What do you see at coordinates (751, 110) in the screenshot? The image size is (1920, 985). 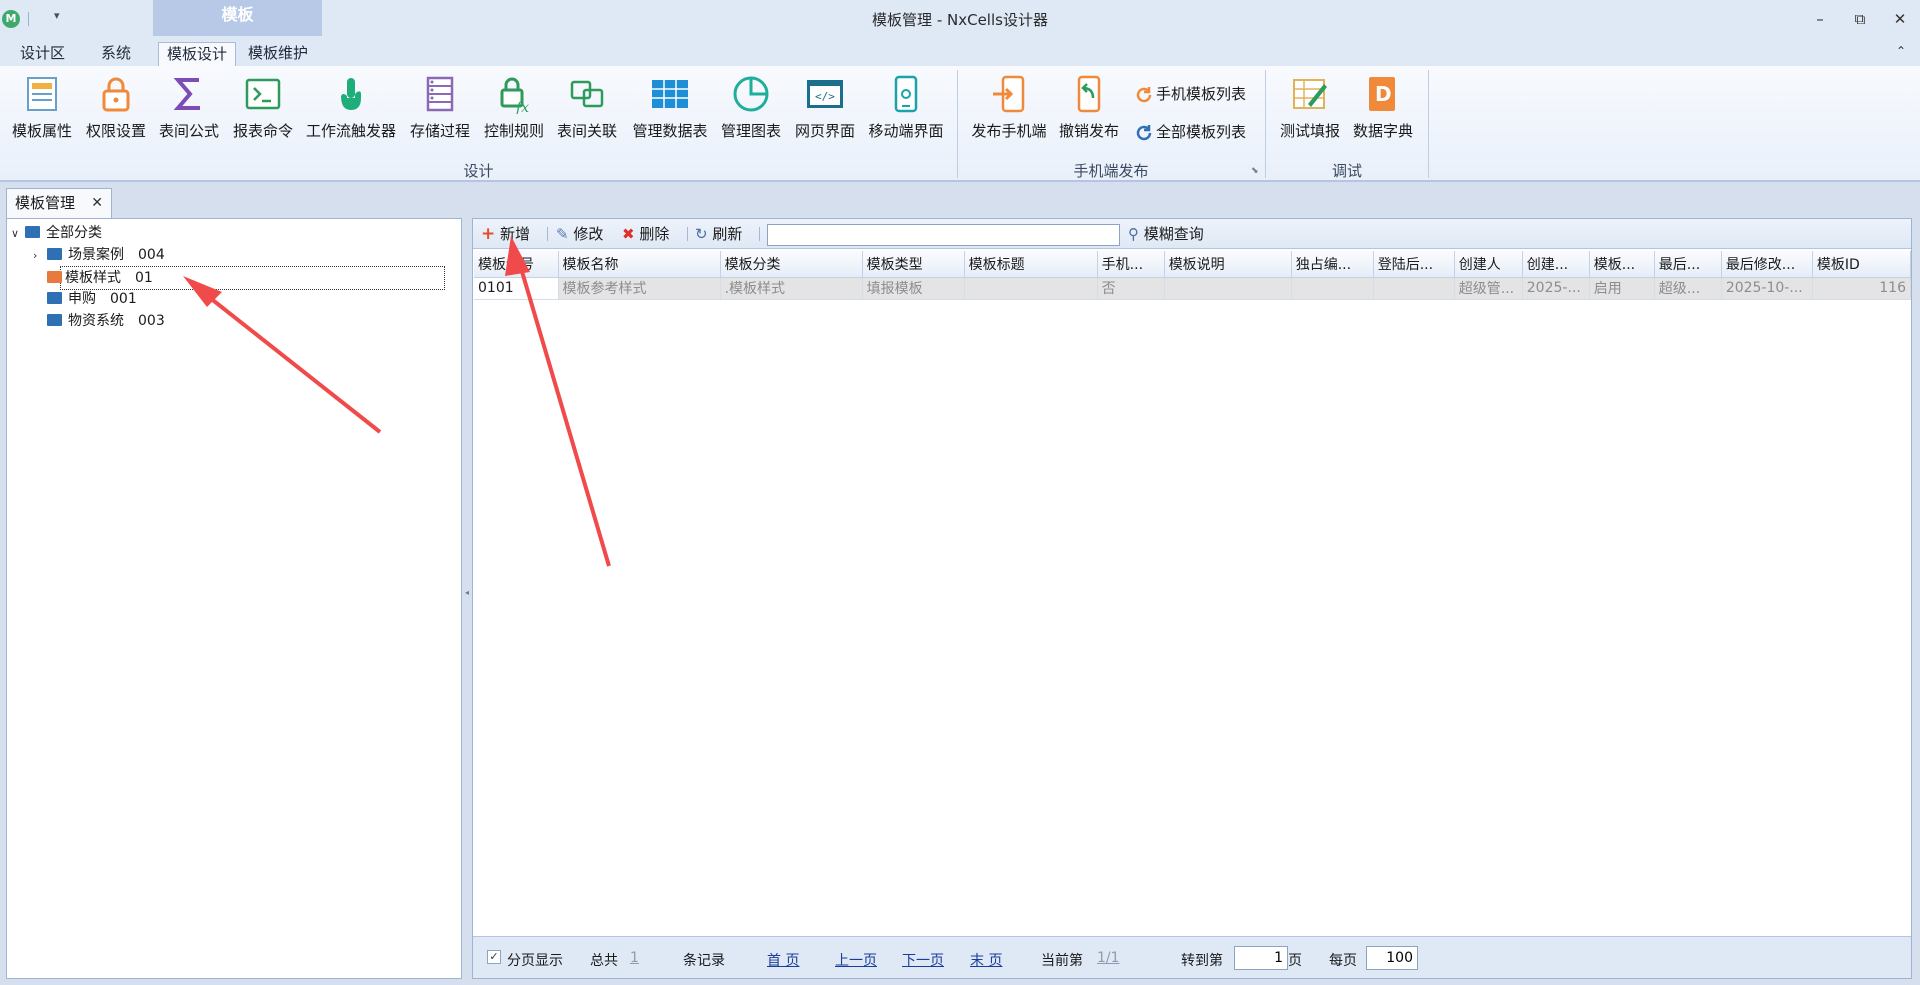 I see `manage-charts-button: 管理图表` at bounding box center [751, 110].